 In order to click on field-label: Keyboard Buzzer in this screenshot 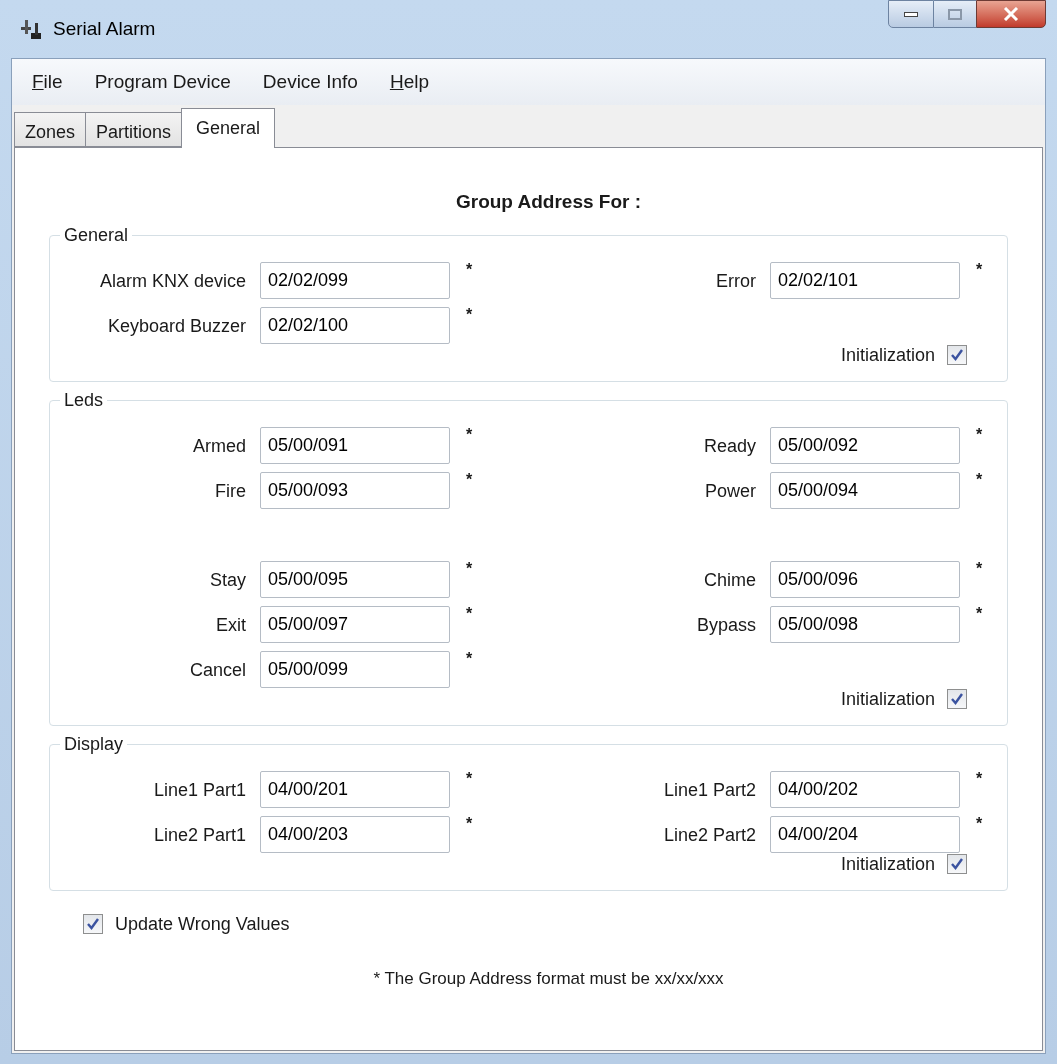, I will do `click(176, 326)`.